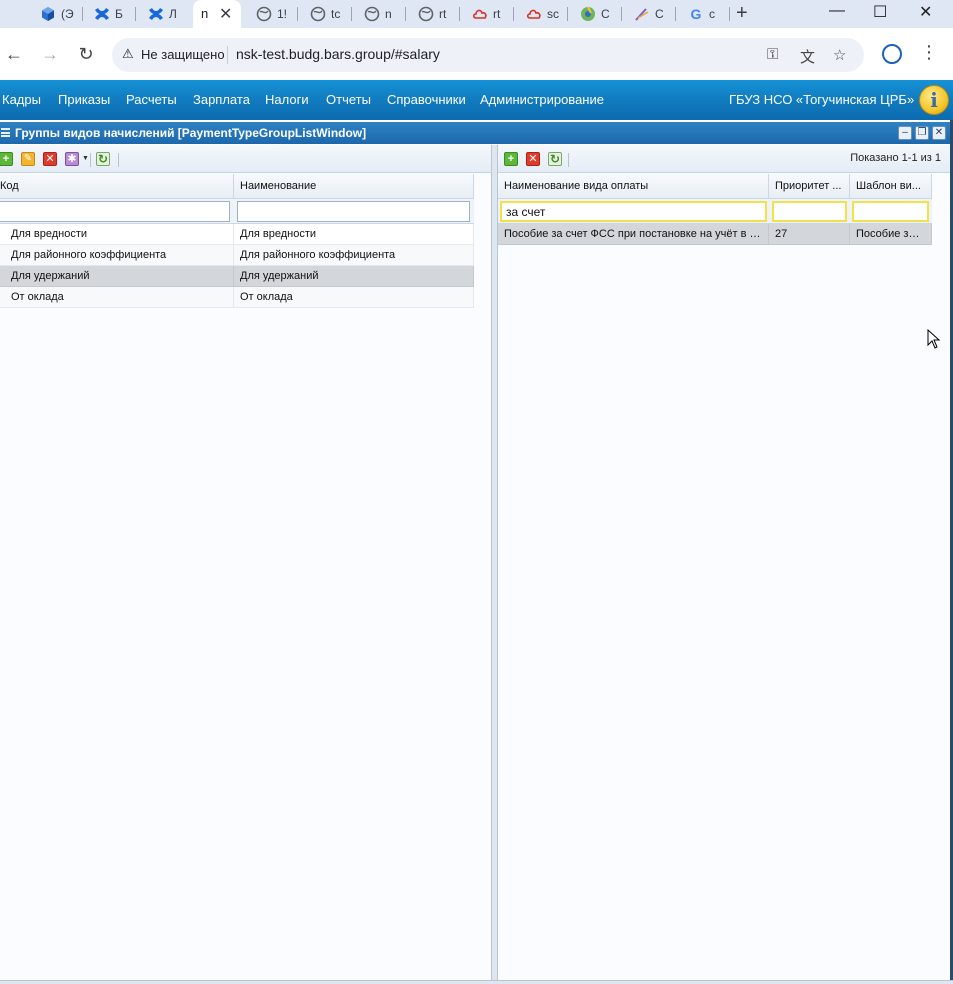 The image size is (953, 984). I want to click on info-icon: i, so click(934, 100).